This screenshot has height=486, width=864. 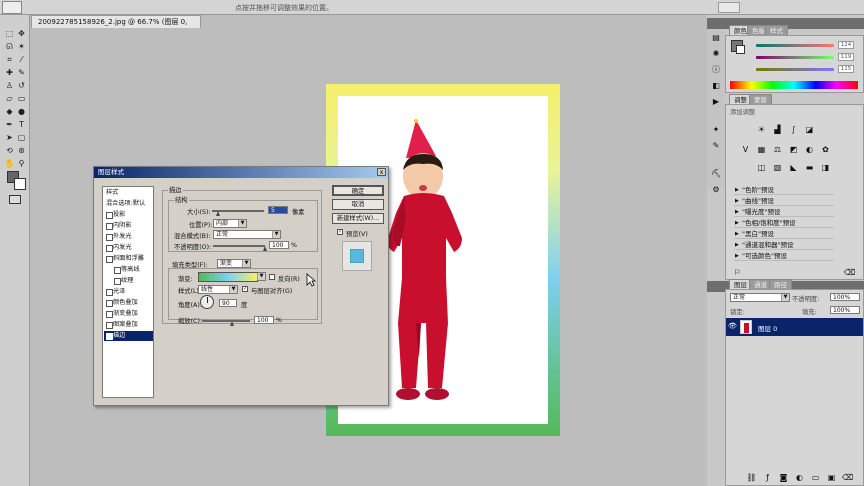 What do you see at coordinates (9, 34) in the screenshot?
I see `marquee-tool-icon: ⬚` at bounding box center [9, 34].